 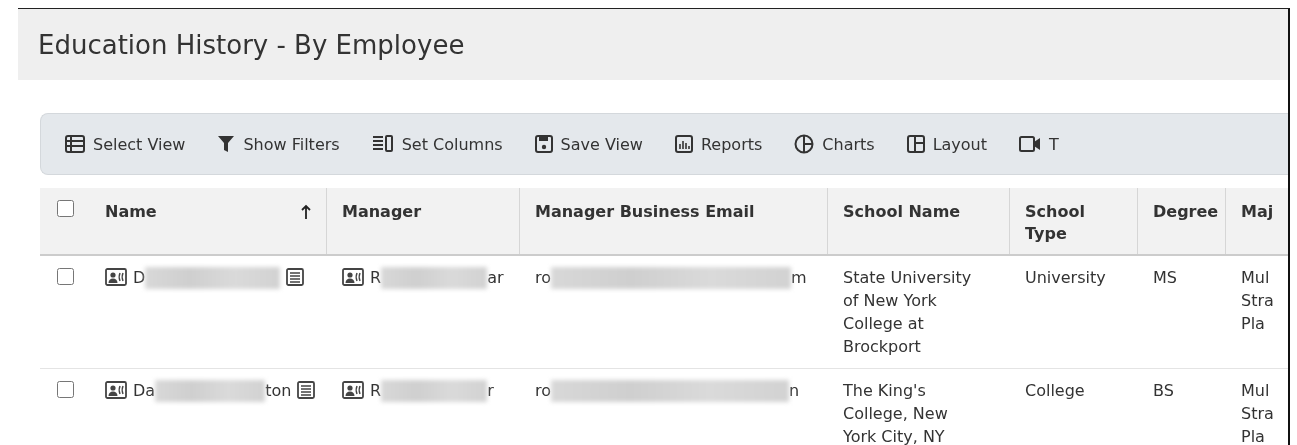 I want to click on filter-icon, so click(x=226, y=144).